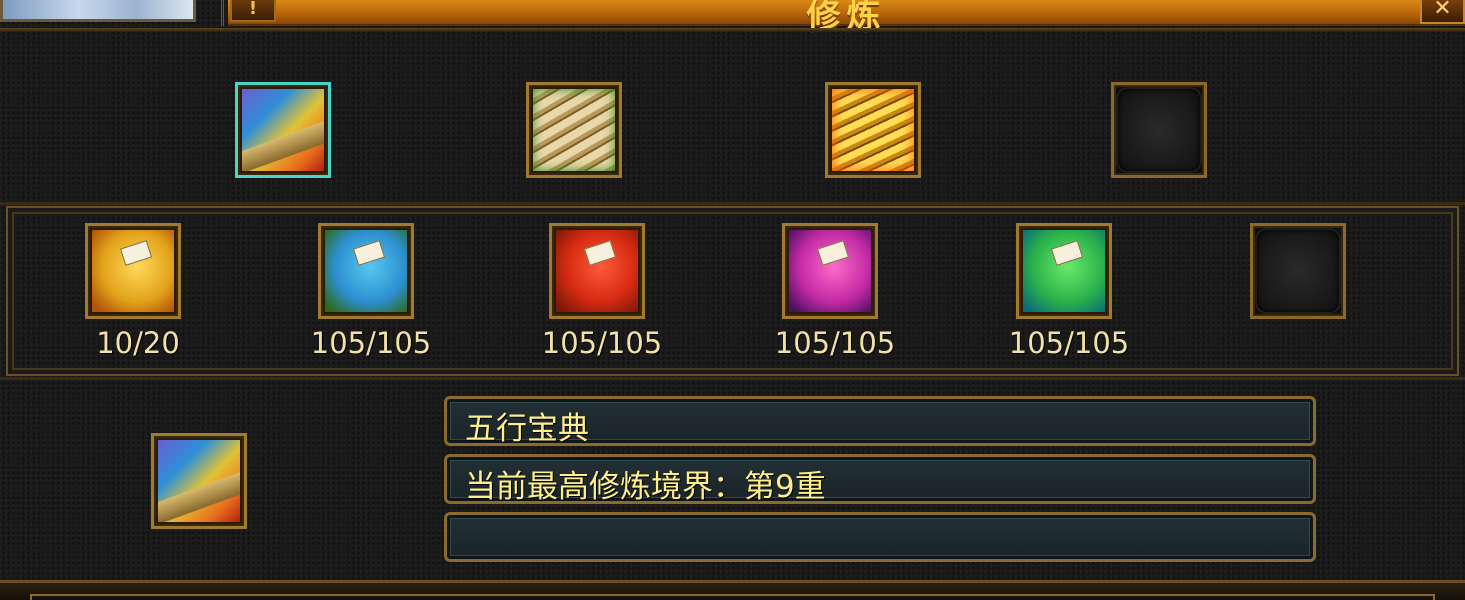 Image resolution: width=1465 pixels, height=600 pixels. I want to click on book-slot-empty, so click(1298, 271).